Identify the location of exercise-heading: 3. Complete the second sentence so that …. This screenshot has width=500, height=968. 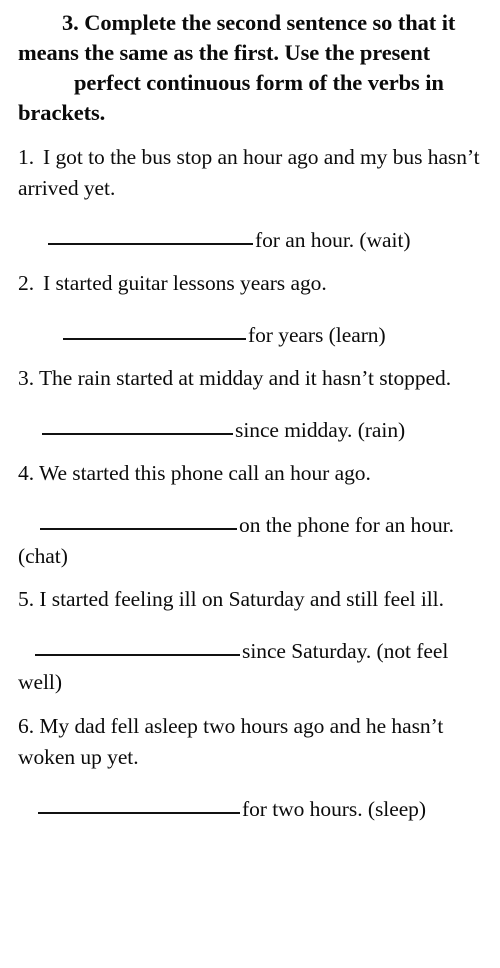
(250, 68).